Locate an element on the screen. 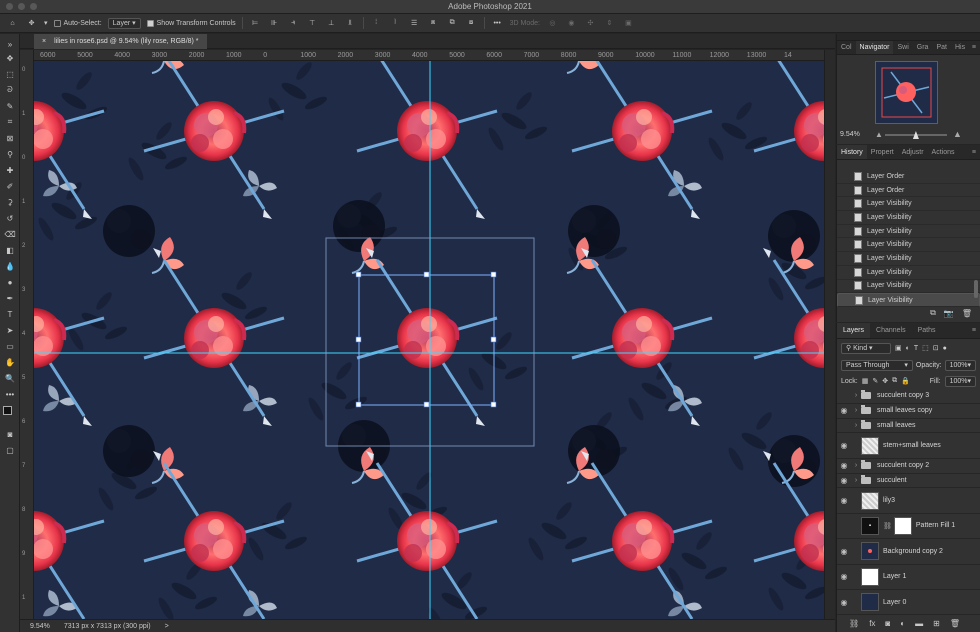 Image resolution: width=980 pixels, height=632 pixels. lasso-tool-icon: ᘐ is located at coordinates (10, 90).